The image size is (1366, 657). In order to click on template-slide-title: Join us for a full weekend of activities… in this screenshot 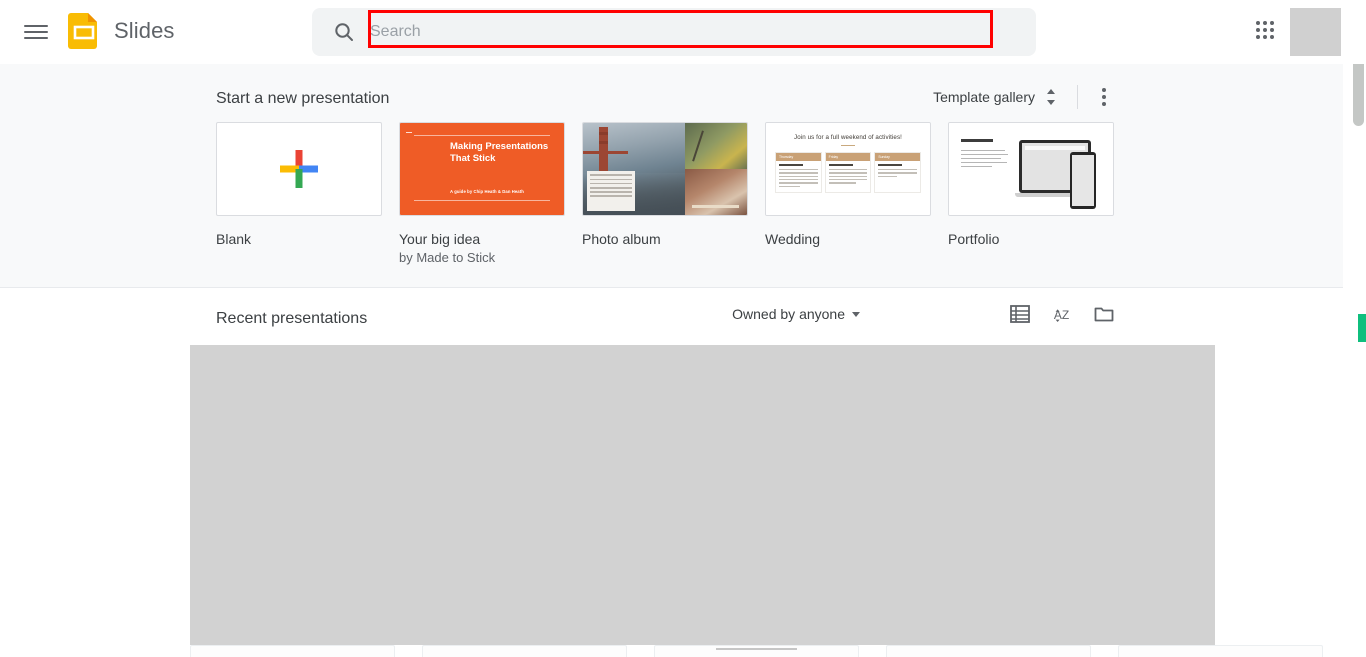, I will do `click(848, 137)`.